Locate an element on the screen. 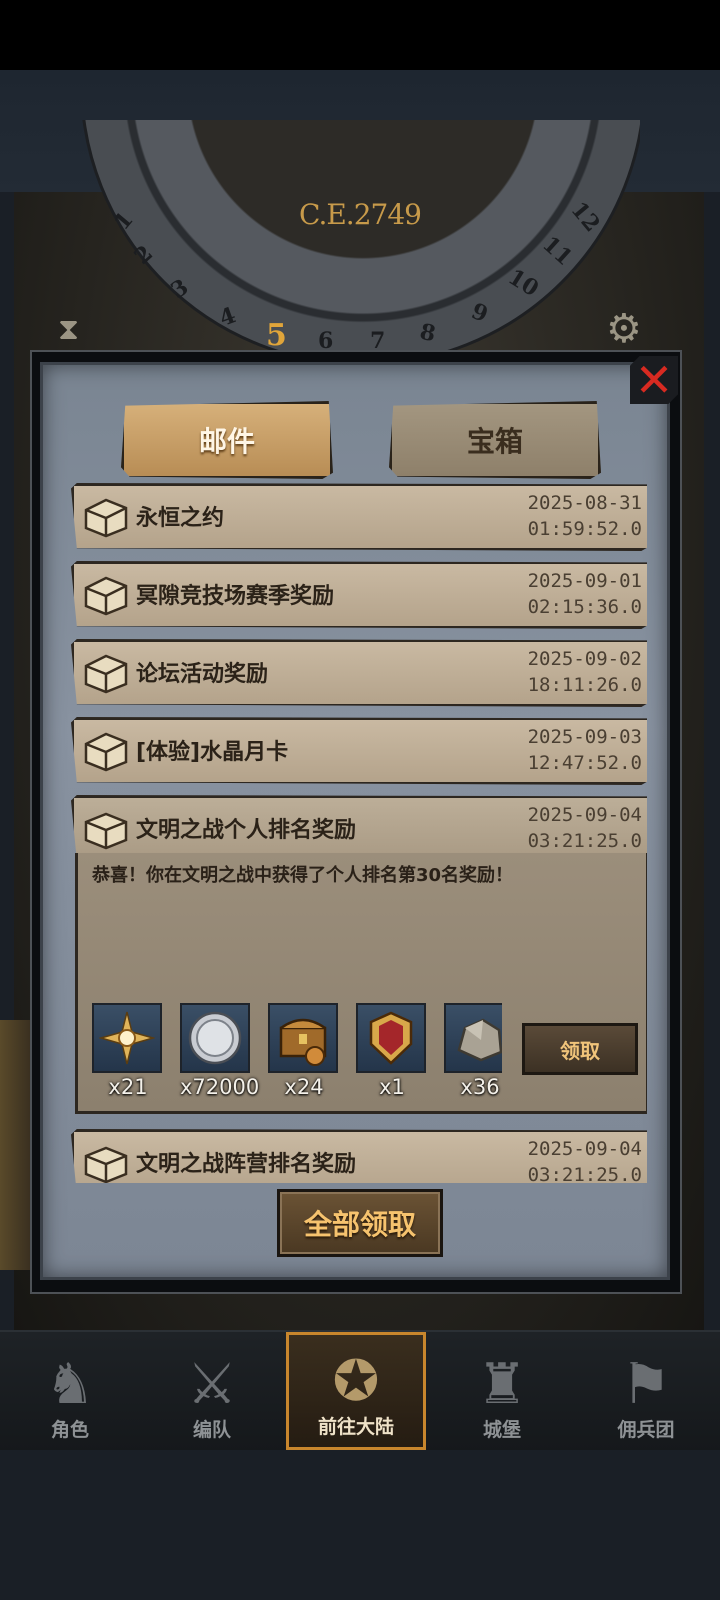 The image size is (720, 1600). reward-item: x1 is located at coordinates (392, 1053).